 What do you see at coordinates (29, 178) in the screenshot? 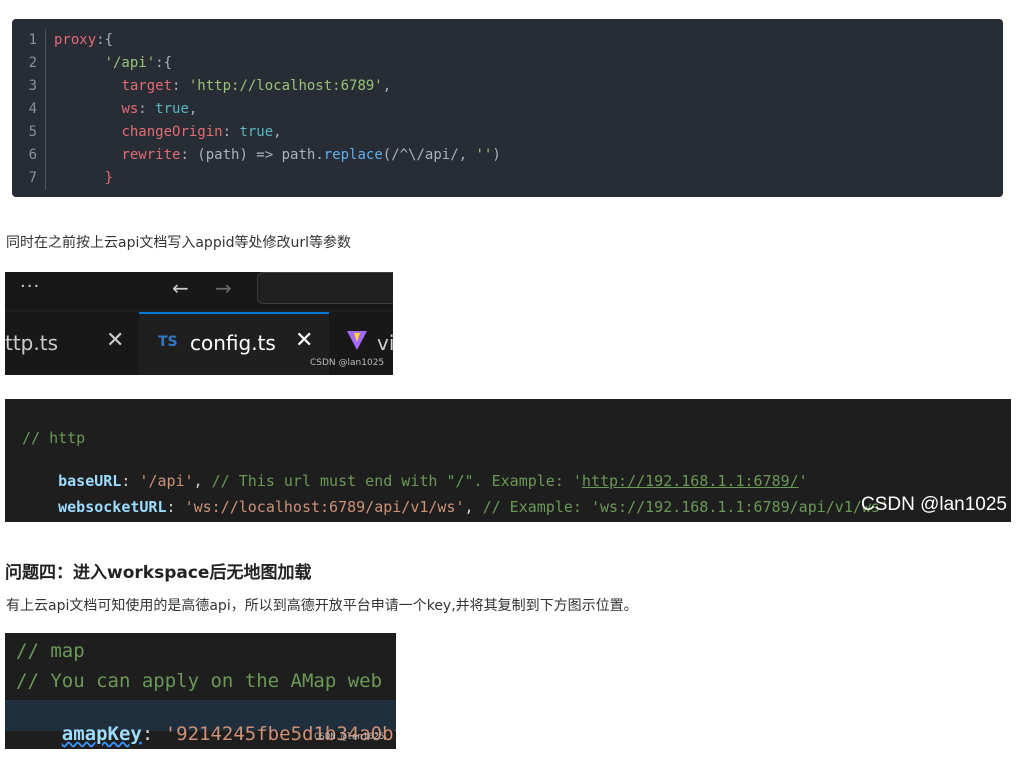
I see `line-number: 7` at bounding box center [29, 178].